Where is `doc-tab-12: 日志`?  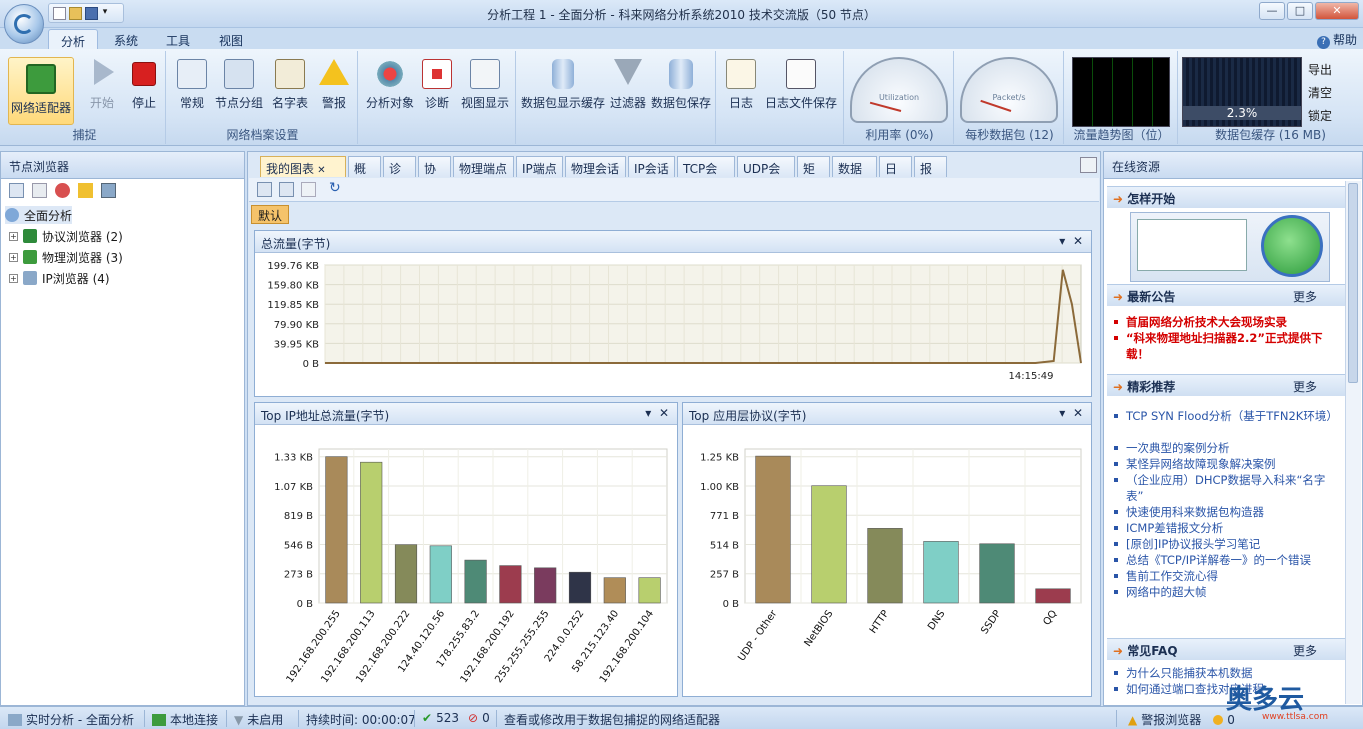 doc-tab-12: 日志 is located at coordinates (895, 174).